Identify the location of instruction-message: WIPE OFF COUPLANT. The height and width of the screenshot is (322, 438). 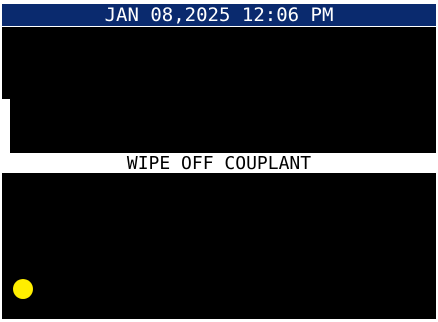
(219, 163).